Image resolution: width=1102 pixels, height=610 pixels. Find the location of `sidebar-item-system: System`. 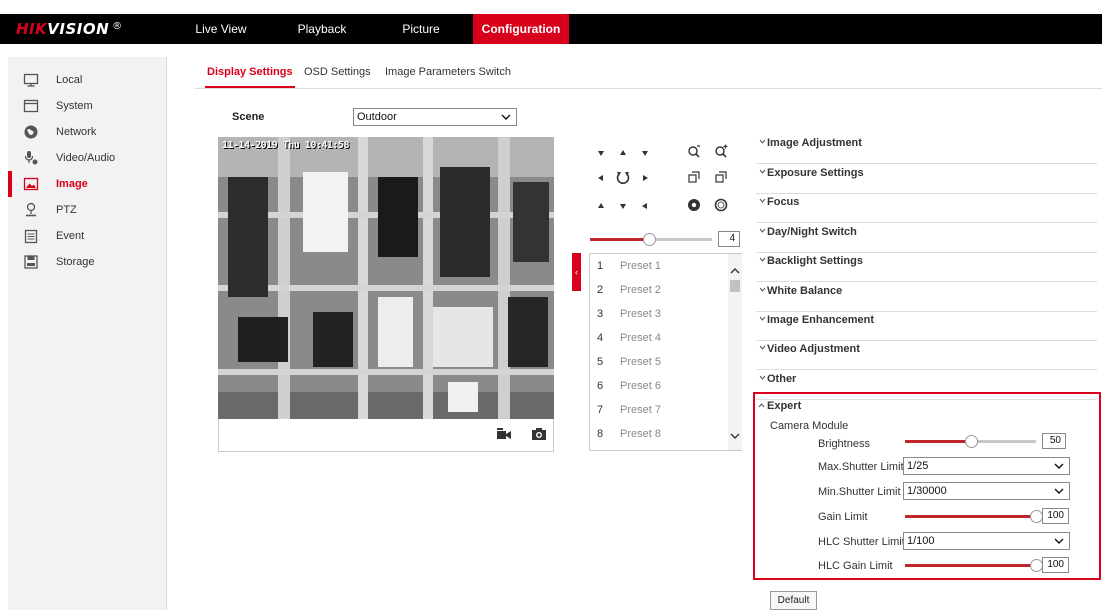

sidebar-item-system: System is located at coordinates (87, 106).